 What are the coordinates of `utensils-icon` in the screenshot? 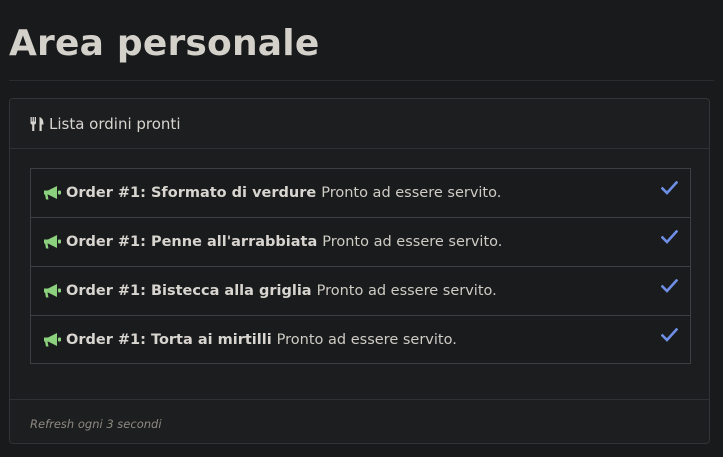 It's located at (37, 124).